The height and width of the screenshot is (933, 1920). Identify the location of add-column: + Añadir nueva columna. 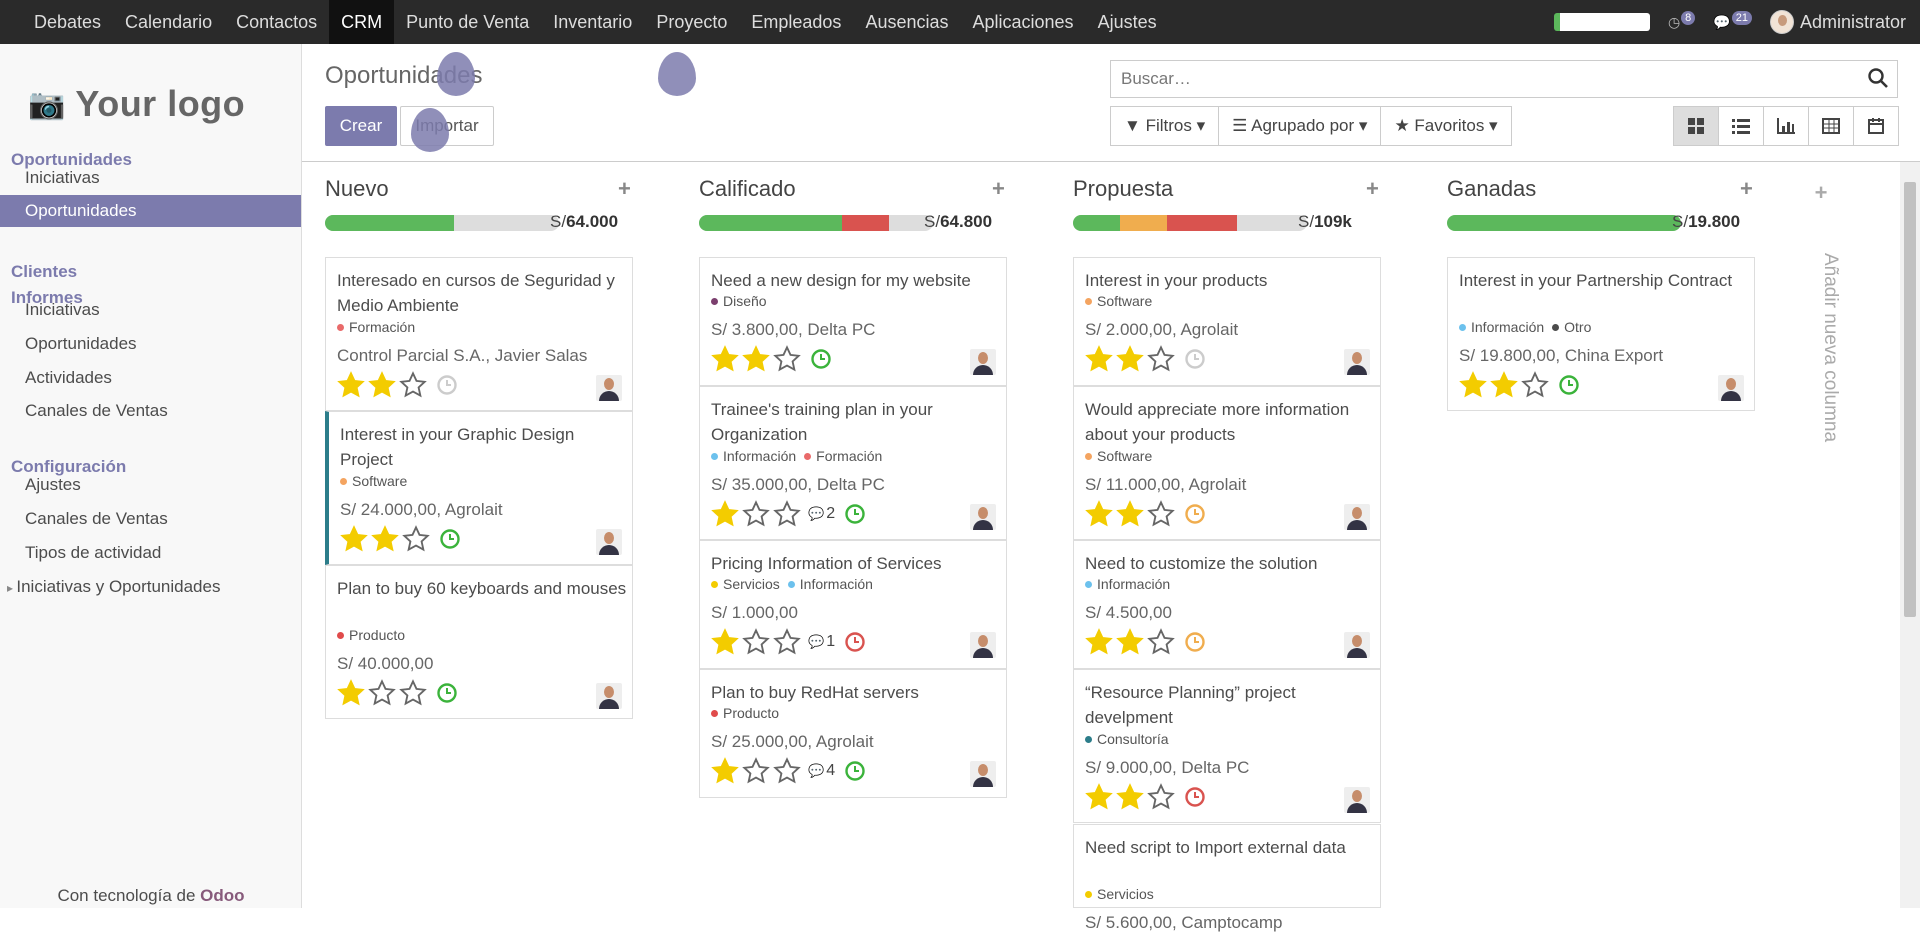
(1828, 312).